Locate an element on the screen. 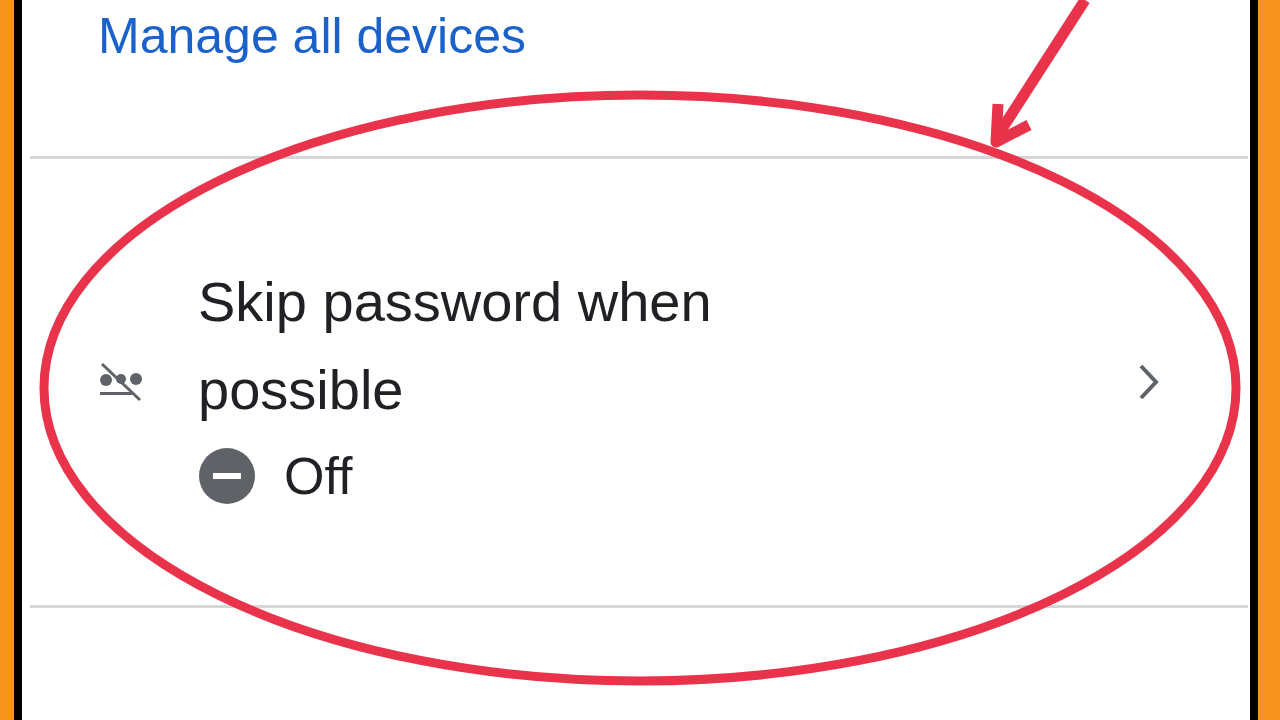 The image size is (1280, 720). manage-devices-link: Manage all devices is located at coordinates (312, 41).